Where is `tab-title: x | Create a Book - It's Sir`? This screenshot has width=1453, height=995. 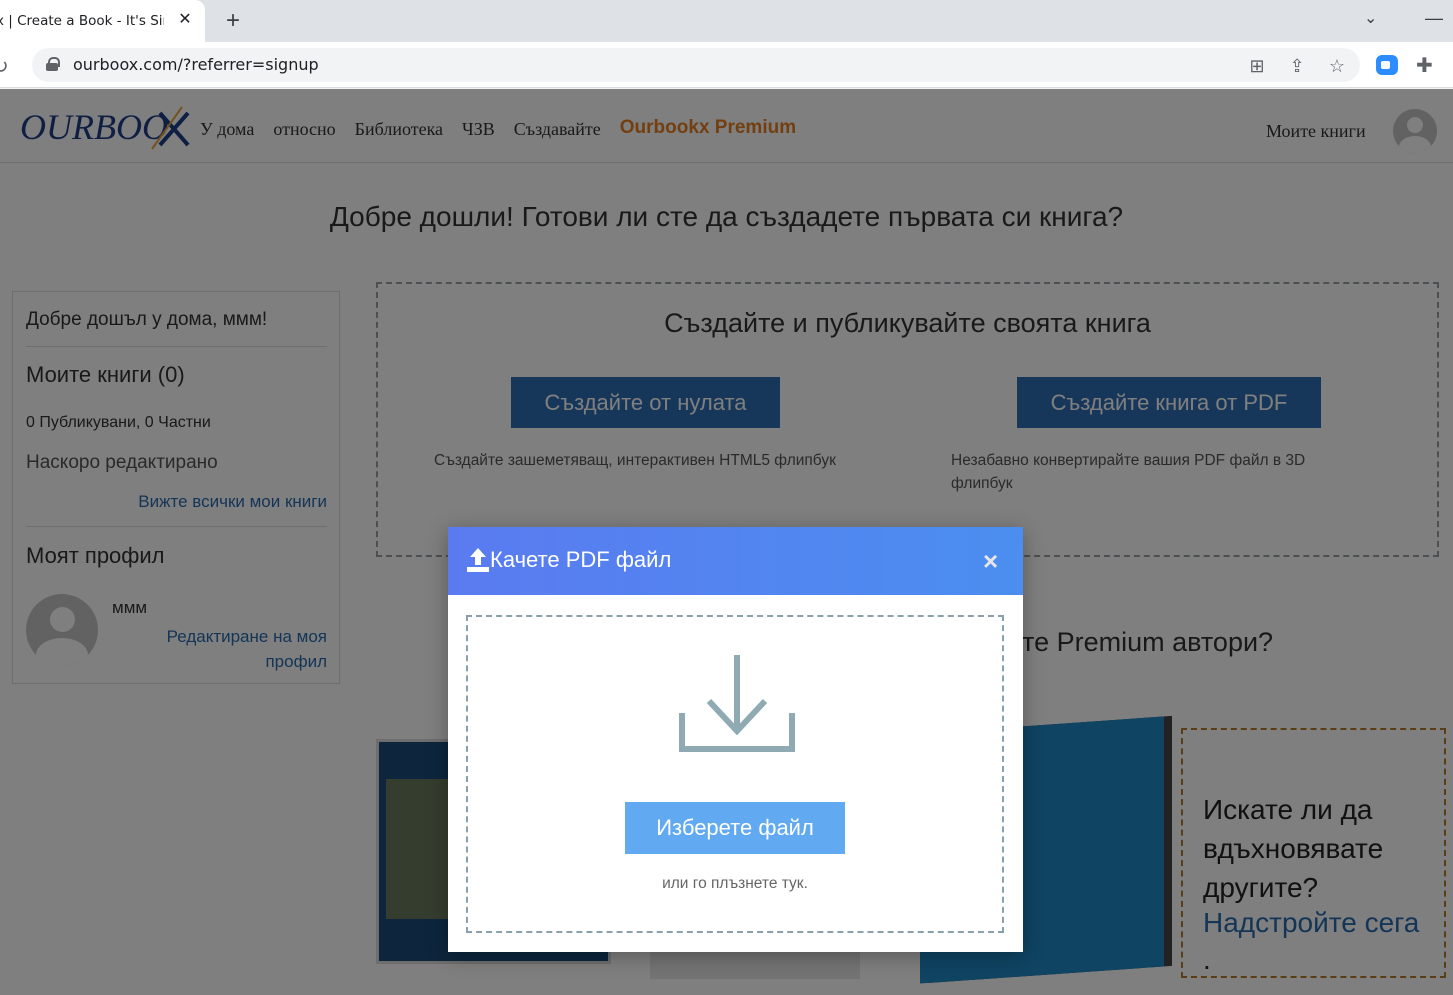 tab-title: x | Create a Book - It's Sir is located at coordinates (82, 21).